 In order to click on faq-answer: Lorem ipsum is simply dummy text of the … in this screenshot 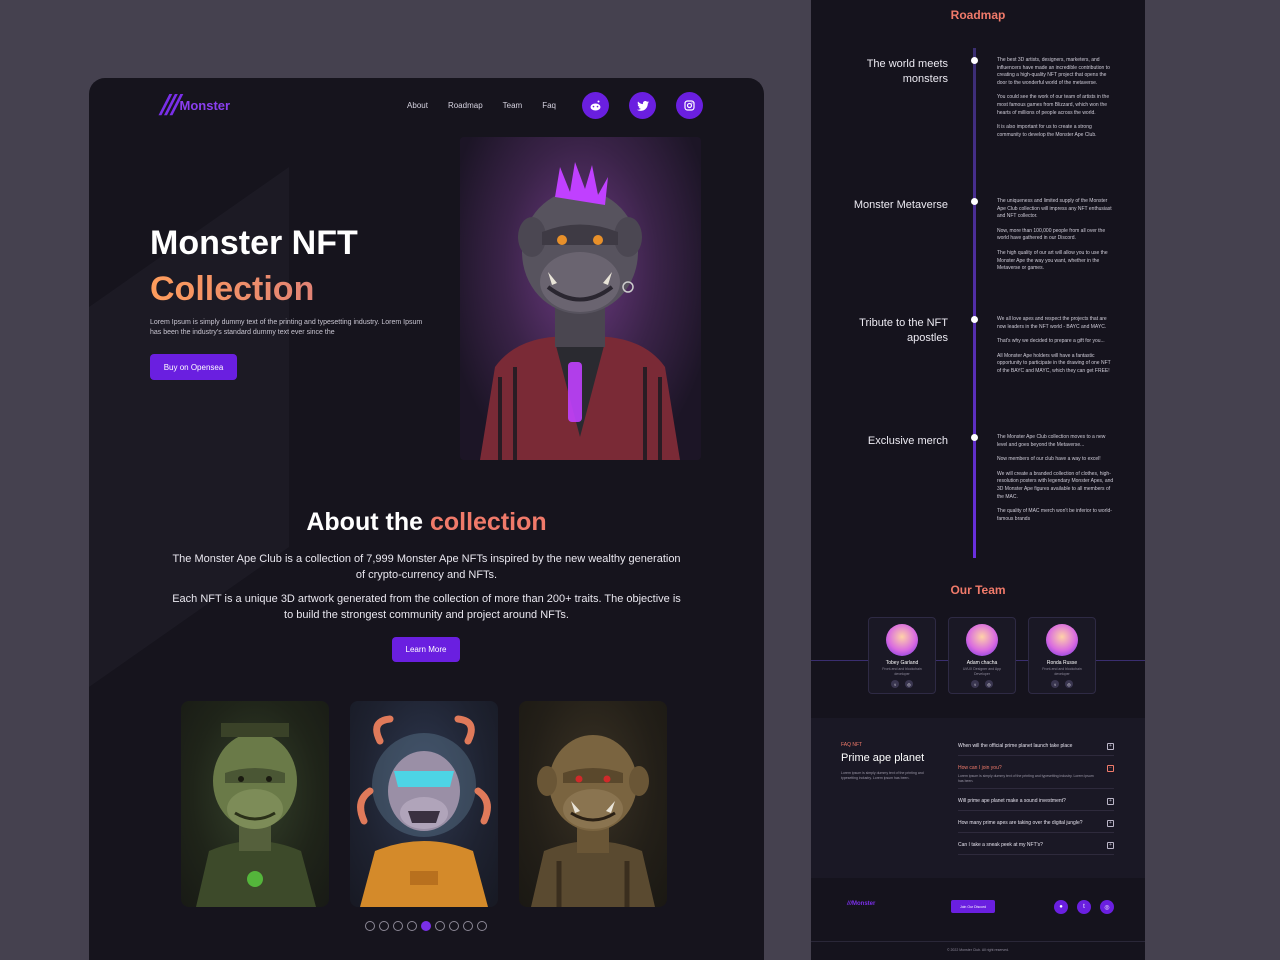, I will do `click(1026, 778)`.